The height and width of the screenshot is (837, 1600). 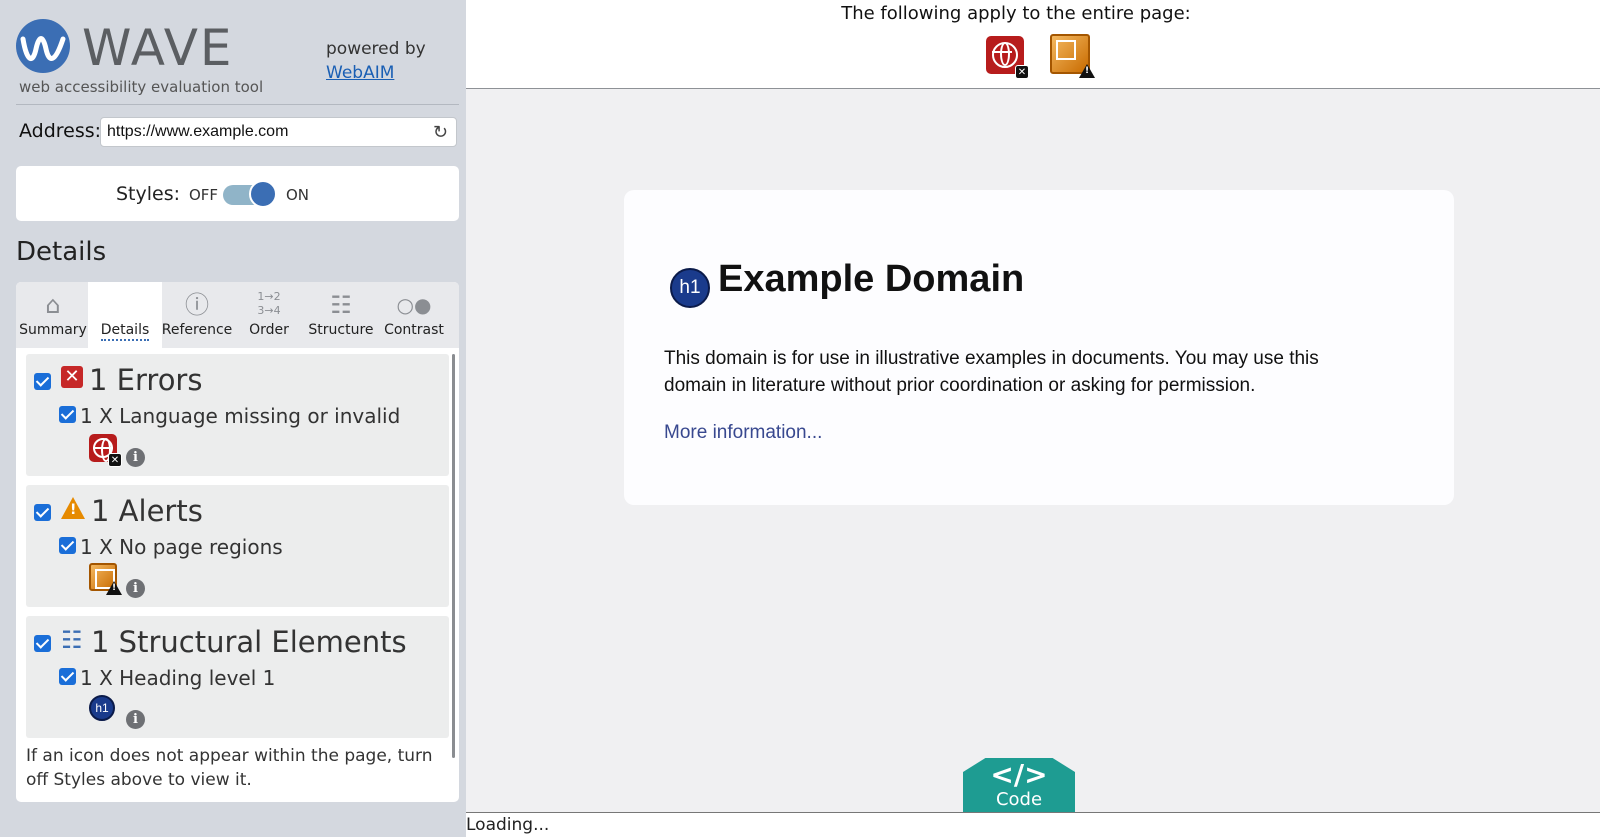 What do you see at coordinates (178, 678) in the screenshot?
I see `heading-label: 1 X Heading level 1` at bounding box center [178, 678].